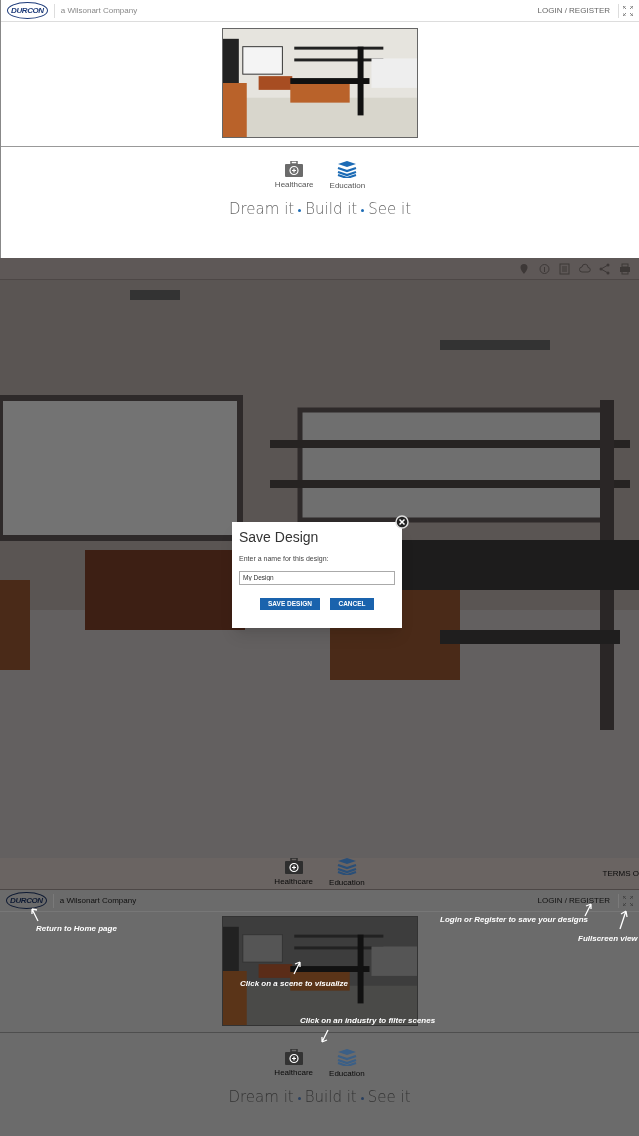  Describe the element at coordinates (320, 83) in the screenshot. I see `lab-scene-photo` at that location.